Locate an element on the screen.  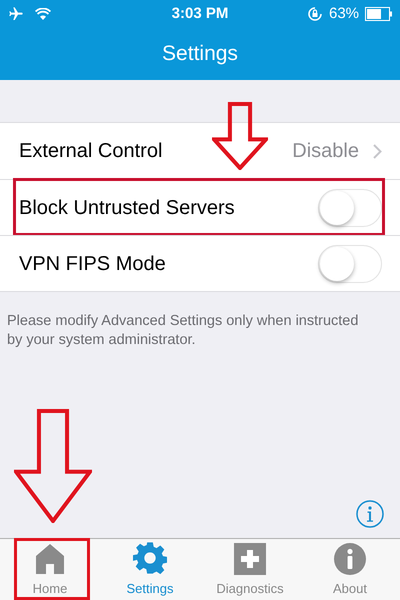
row-label: VPN FIPS Mode is located at coordinates (93, 264).